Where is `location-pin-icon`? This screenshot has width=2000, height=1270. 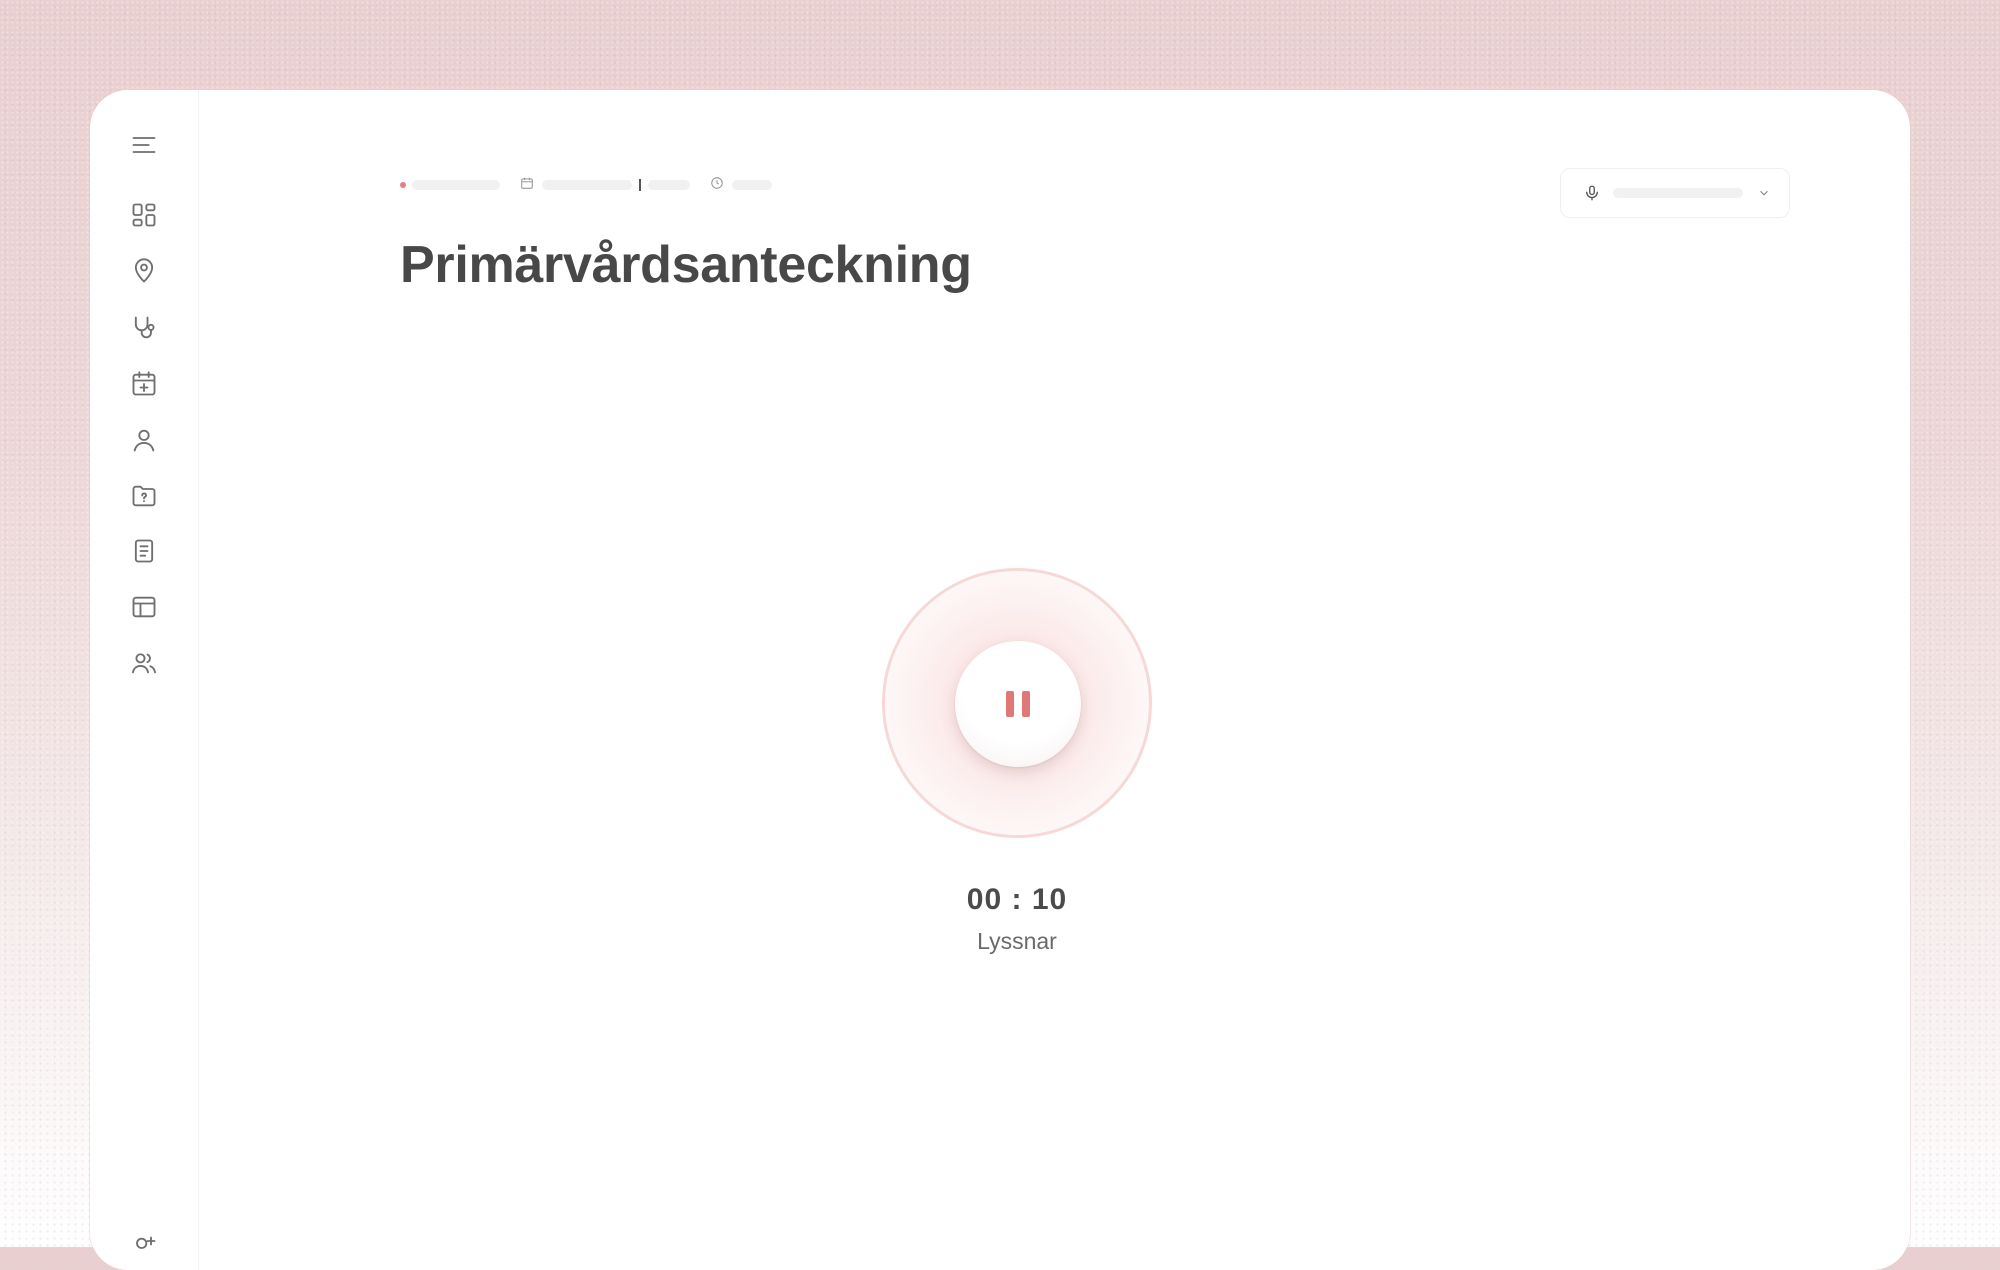 location-pin-icon is located at coordinates (144, 271).